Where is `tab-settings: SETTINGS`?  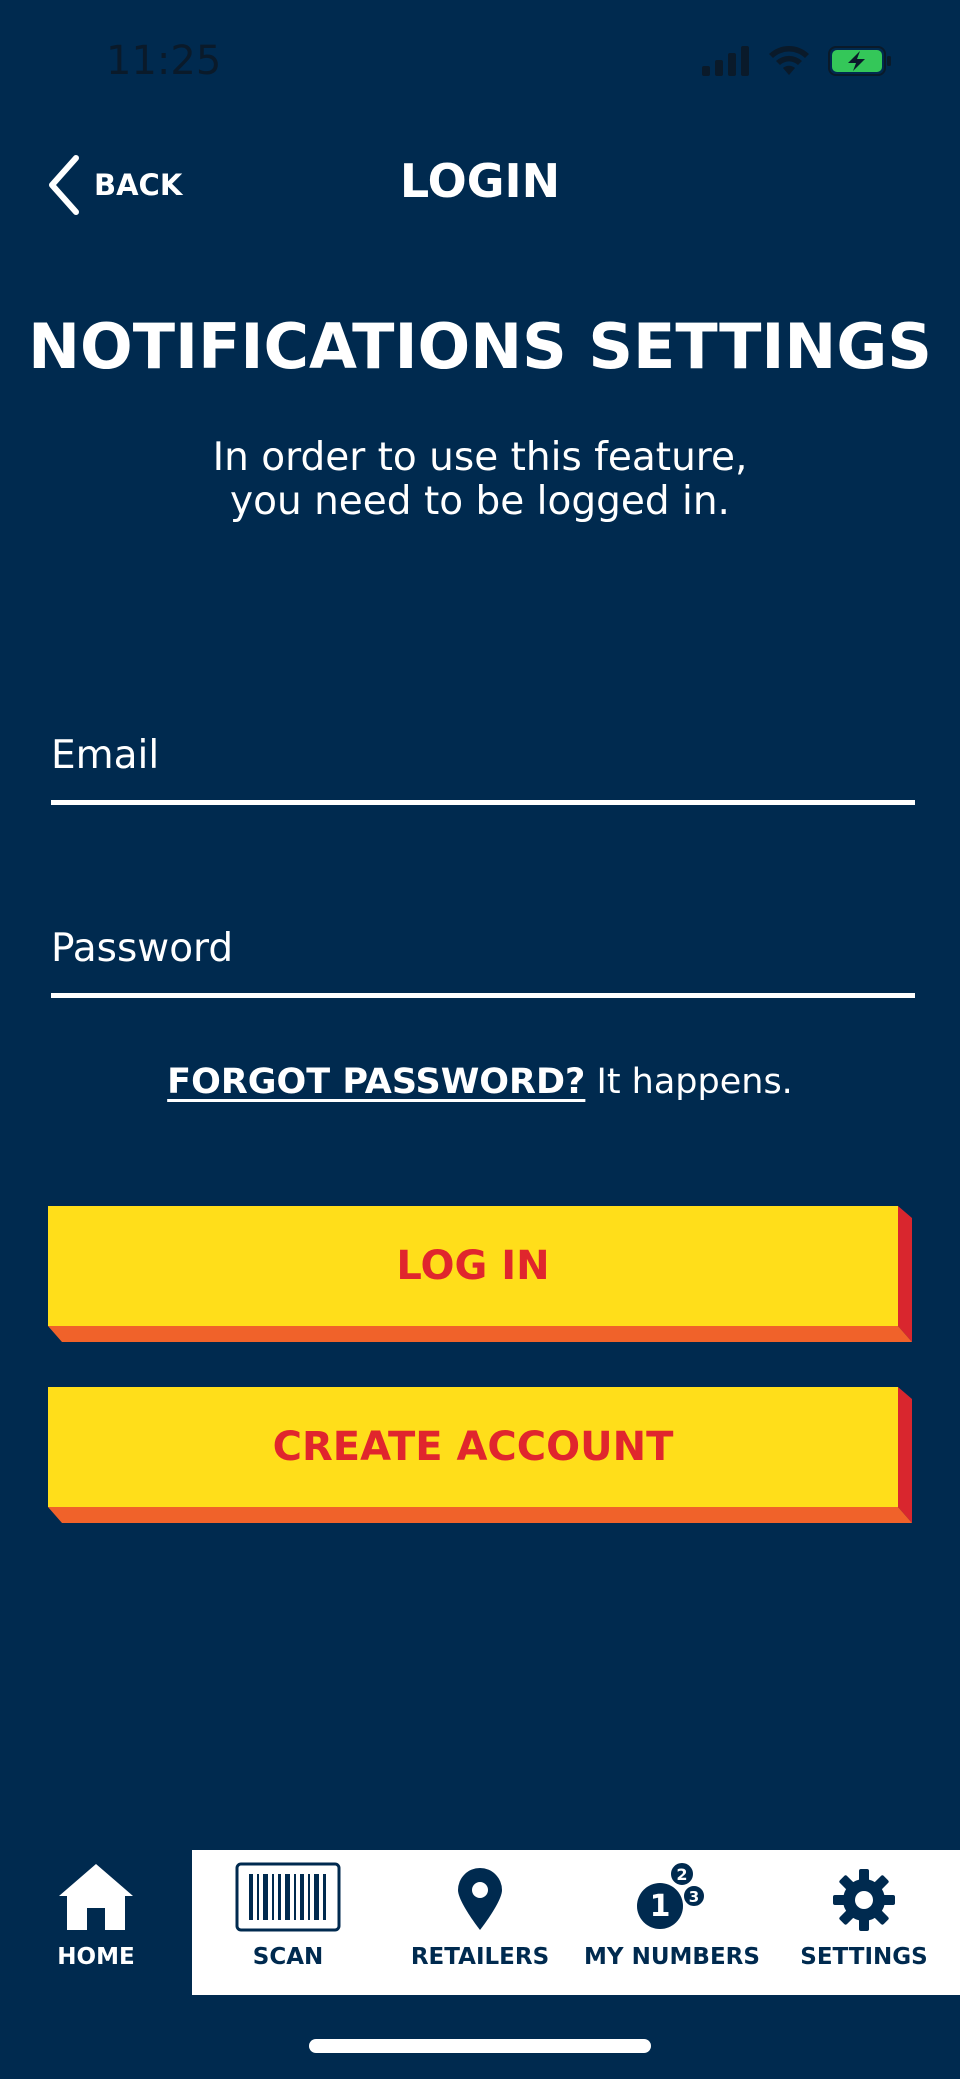 tab-settings: SETTINGS is located at coordinates (864, 1922).